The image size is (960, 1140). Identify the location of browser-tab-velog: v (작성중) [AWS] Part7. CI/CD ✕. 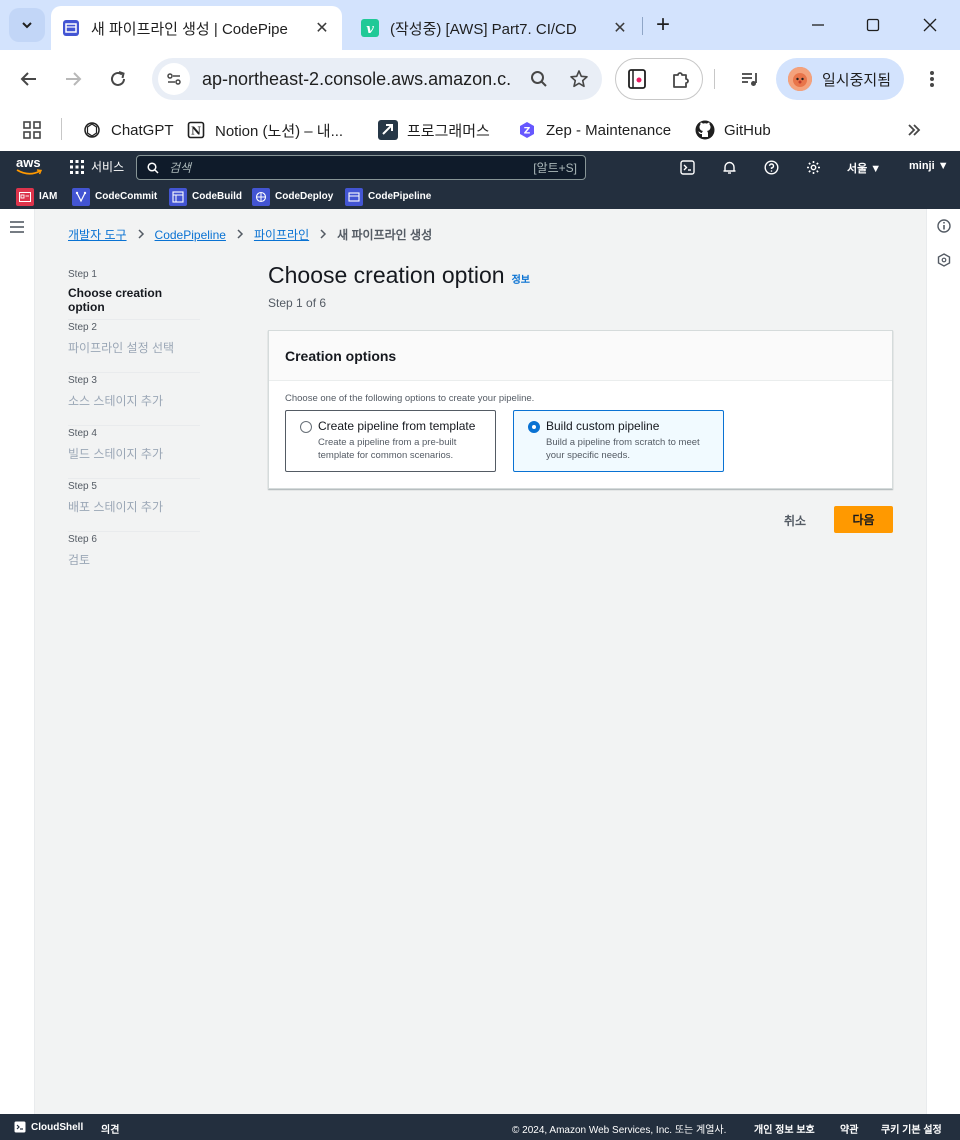
(495, 28).